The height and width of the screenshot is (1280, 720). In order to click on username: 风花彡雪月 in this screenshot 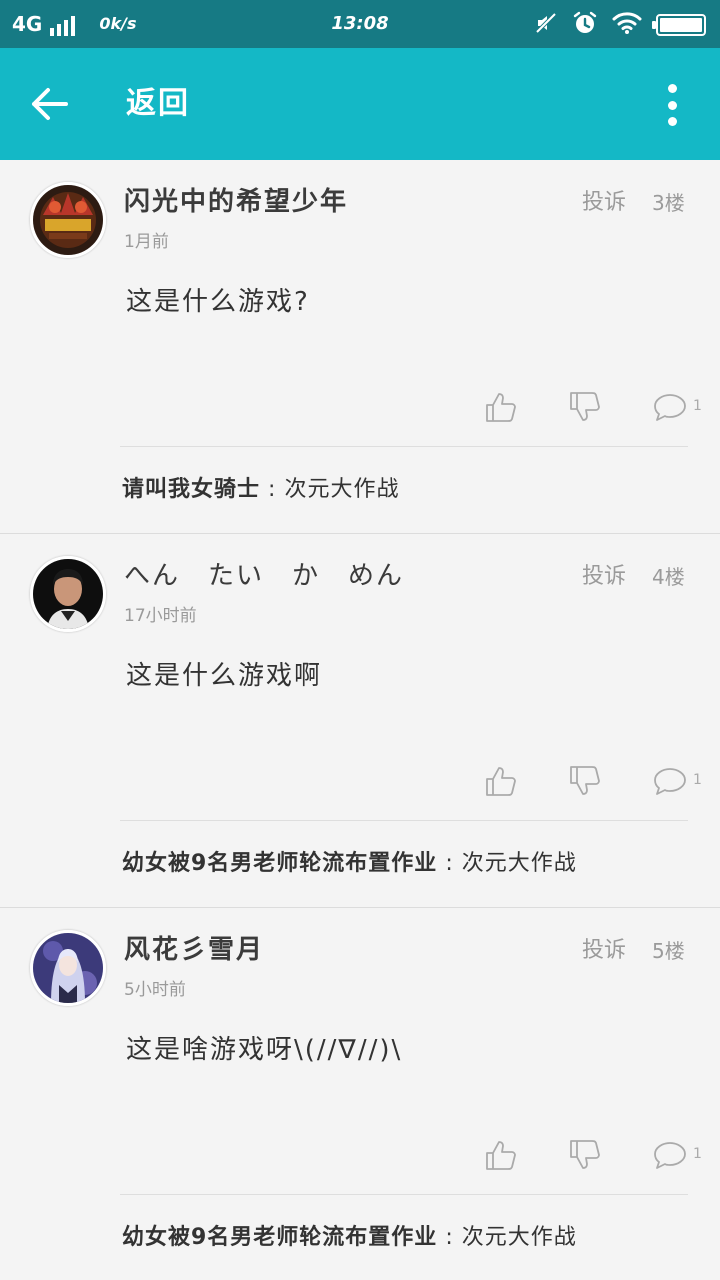, I will do `click(194, 950)`.